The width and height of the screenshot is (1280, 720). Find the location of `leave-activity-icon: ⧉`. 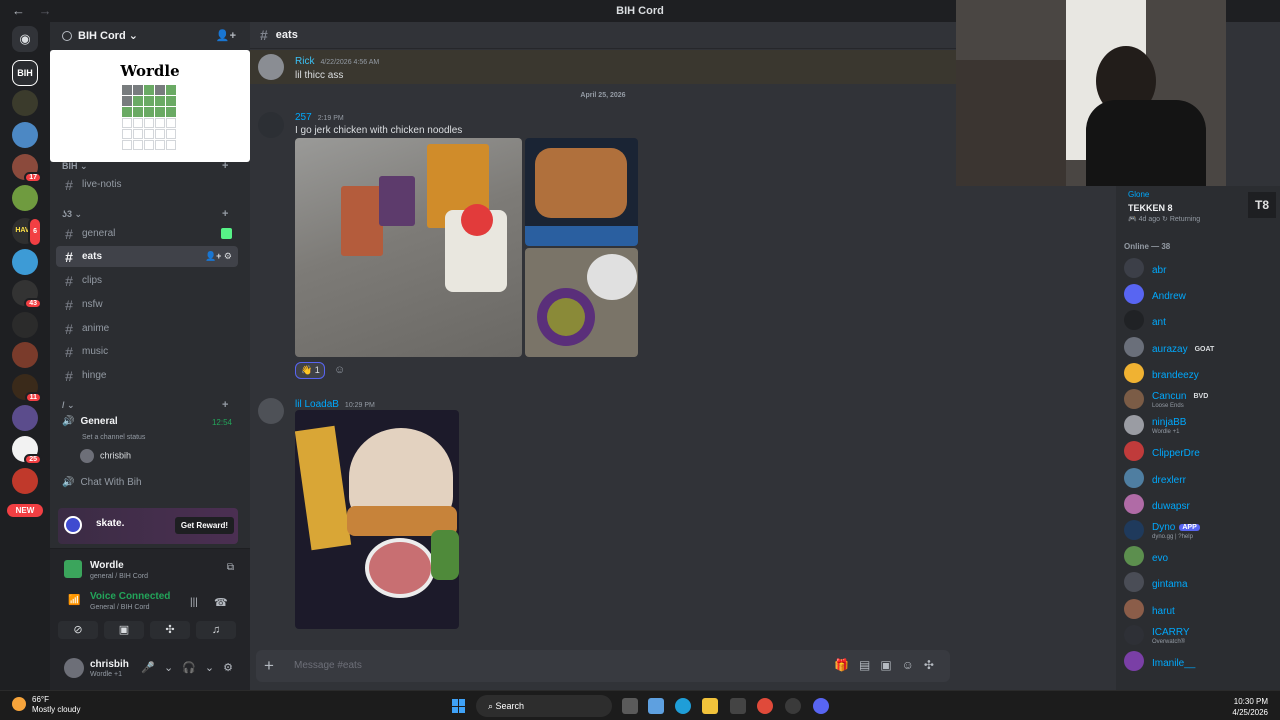

leave-activity-icon: ⧉ is located at coordinates (230, 567).